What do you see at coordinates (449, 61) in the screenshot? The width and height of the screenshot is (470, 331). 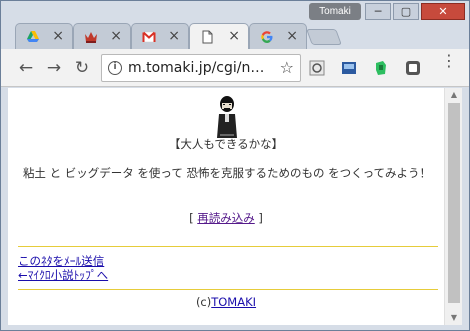 I see `browser-menu-button: ⋮` at bounding box center [449, 61].